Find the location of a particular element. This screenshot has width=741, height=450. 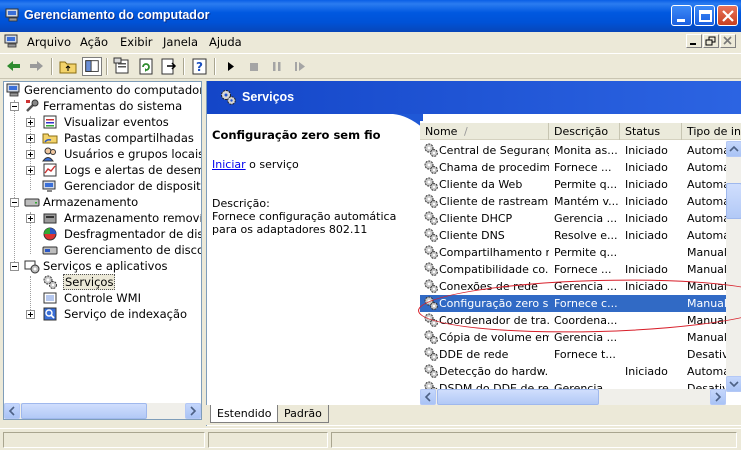

scroll-up-button is located at coordinates (733, 149).